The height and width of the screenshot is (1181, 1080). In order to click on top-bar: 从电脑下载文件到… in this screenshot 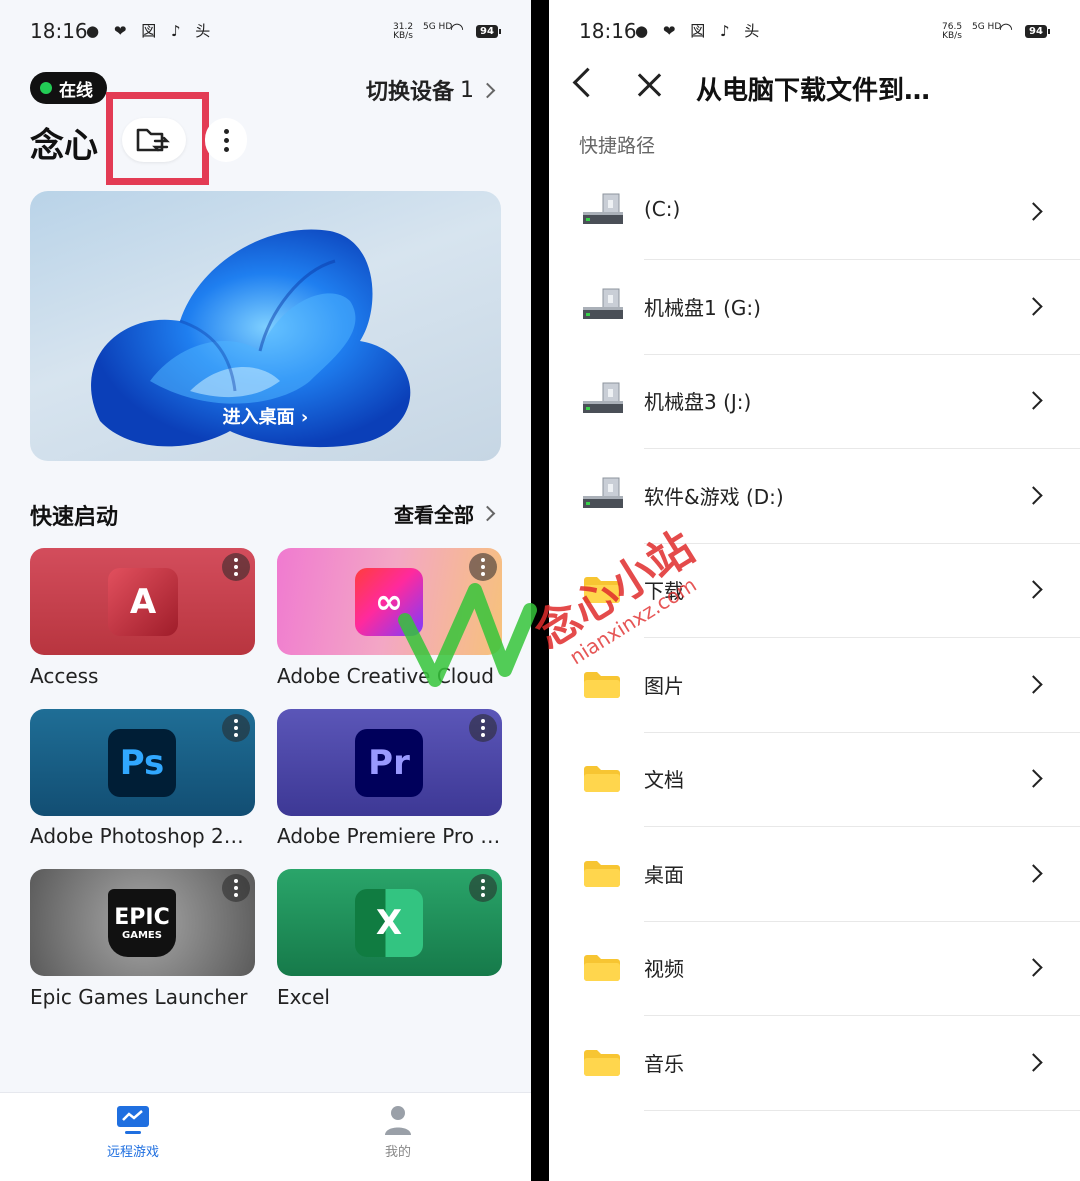, I will do `click(814, 87)`.